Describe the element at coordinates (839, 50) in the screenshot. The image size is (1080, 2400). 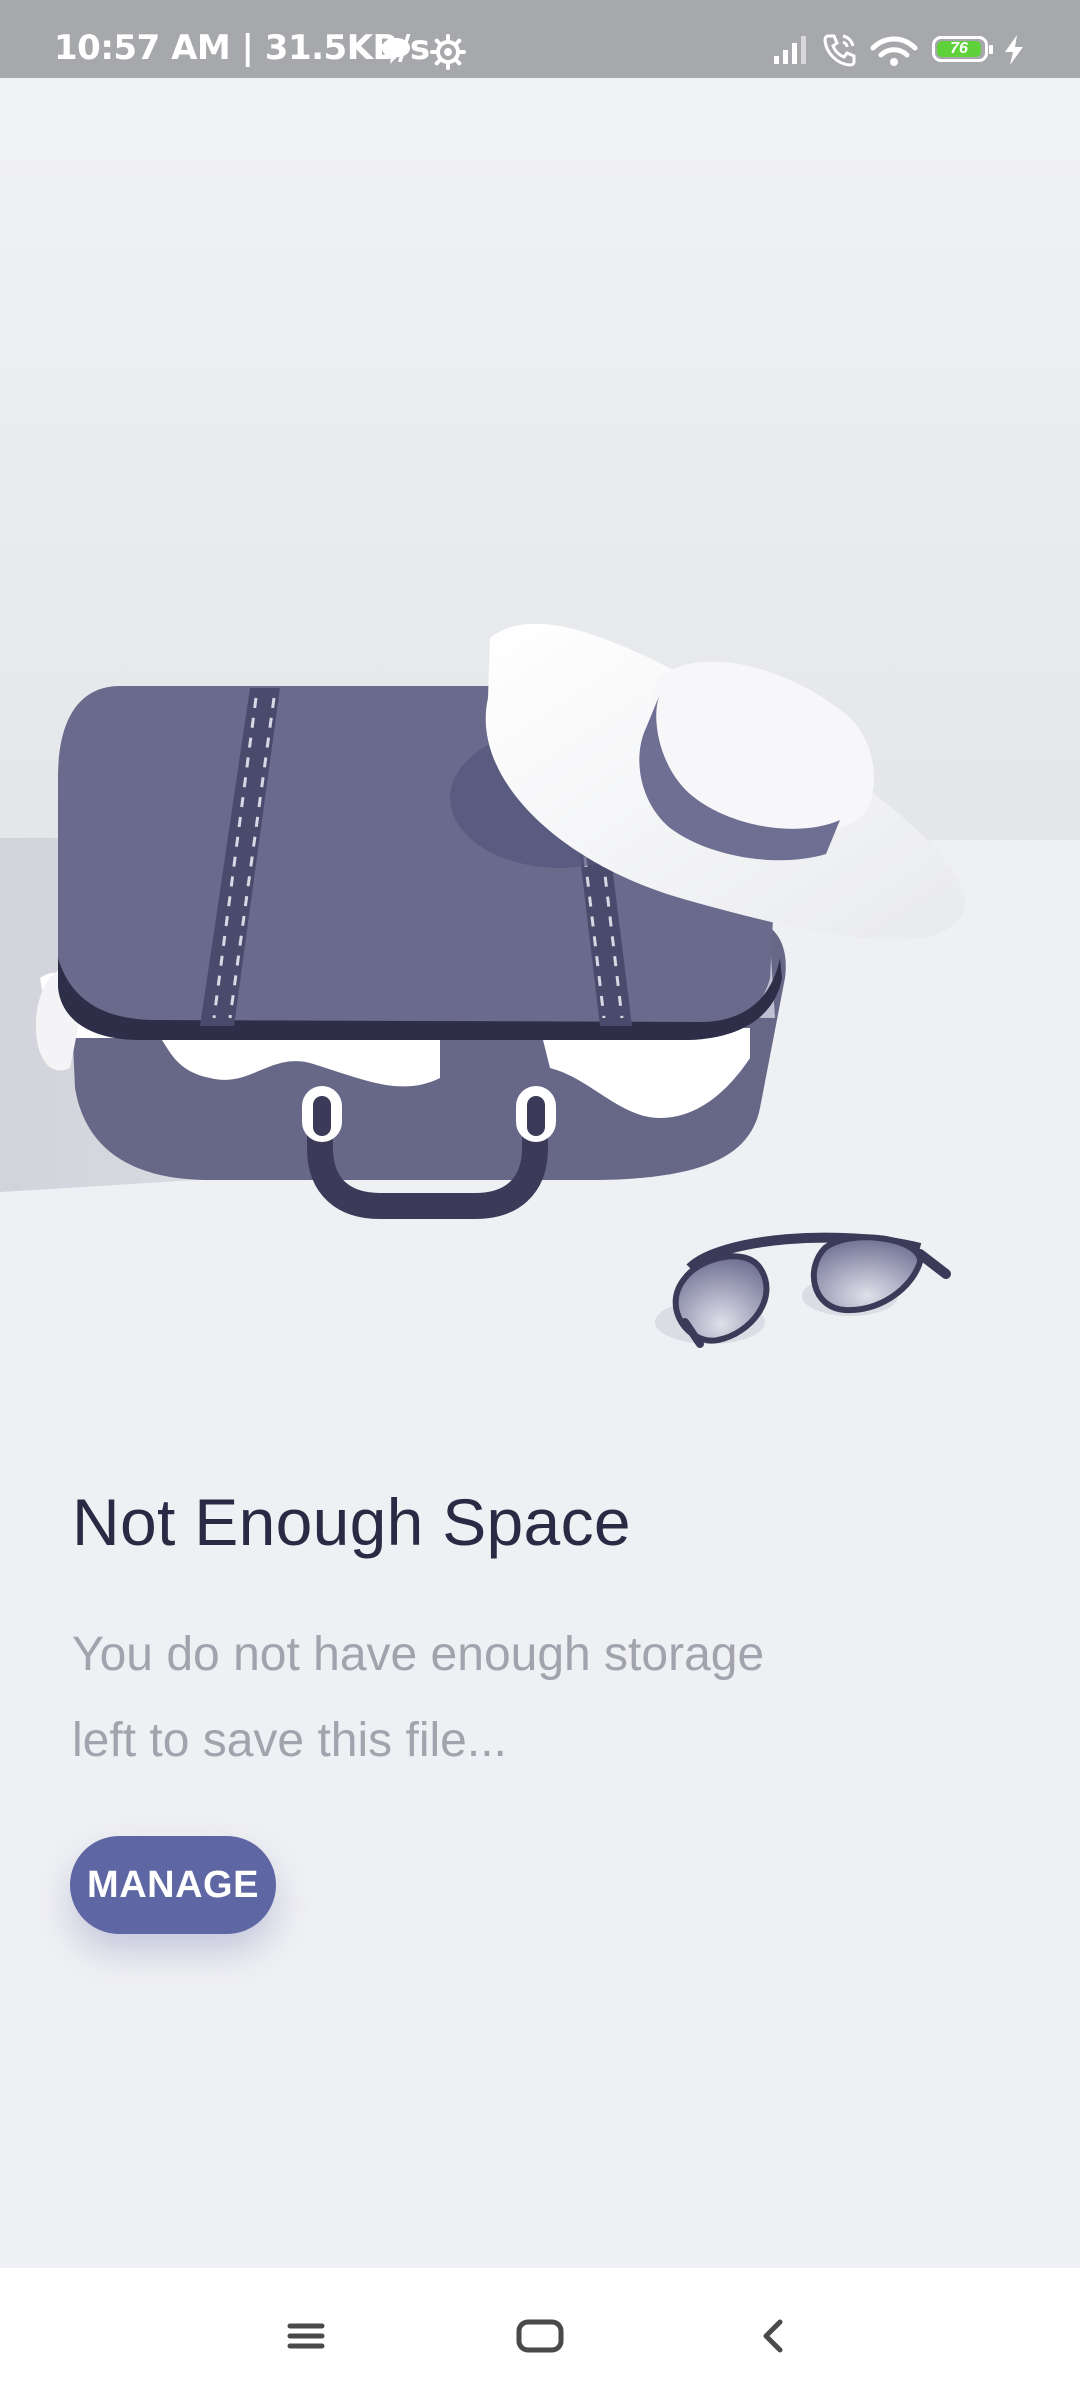
I see `wifi-calling-icon` at that location.